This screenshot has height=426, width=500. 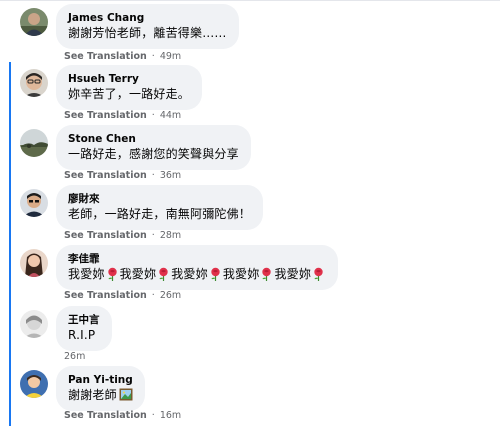 I want to click on comment-bubble: Hsueh Terry 妳辛苦了，一路好走。, so click(x=129, y=87).